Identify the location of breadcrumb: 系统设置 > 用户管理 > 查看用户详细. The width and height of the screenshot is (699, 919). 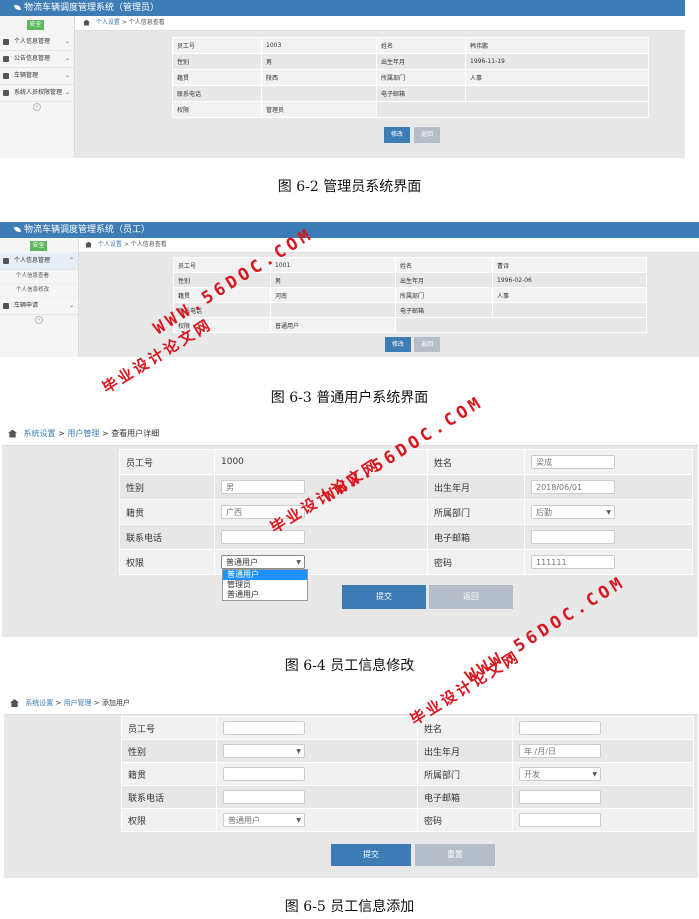
(83, 433).